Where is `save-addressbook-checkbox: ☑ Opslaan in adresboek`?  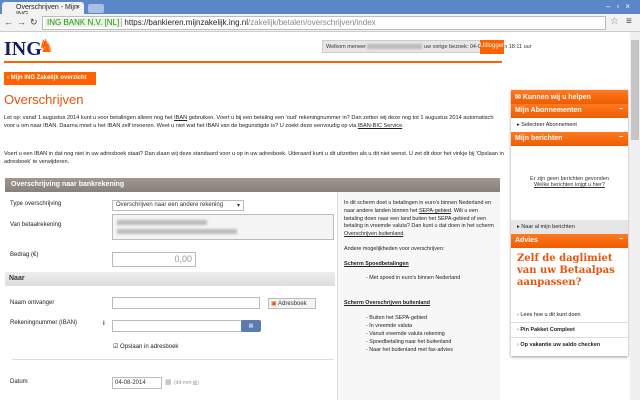 save-addressbook-checkbox: ☑ Opslaan in adresboek is located at coordinates (145, 346).